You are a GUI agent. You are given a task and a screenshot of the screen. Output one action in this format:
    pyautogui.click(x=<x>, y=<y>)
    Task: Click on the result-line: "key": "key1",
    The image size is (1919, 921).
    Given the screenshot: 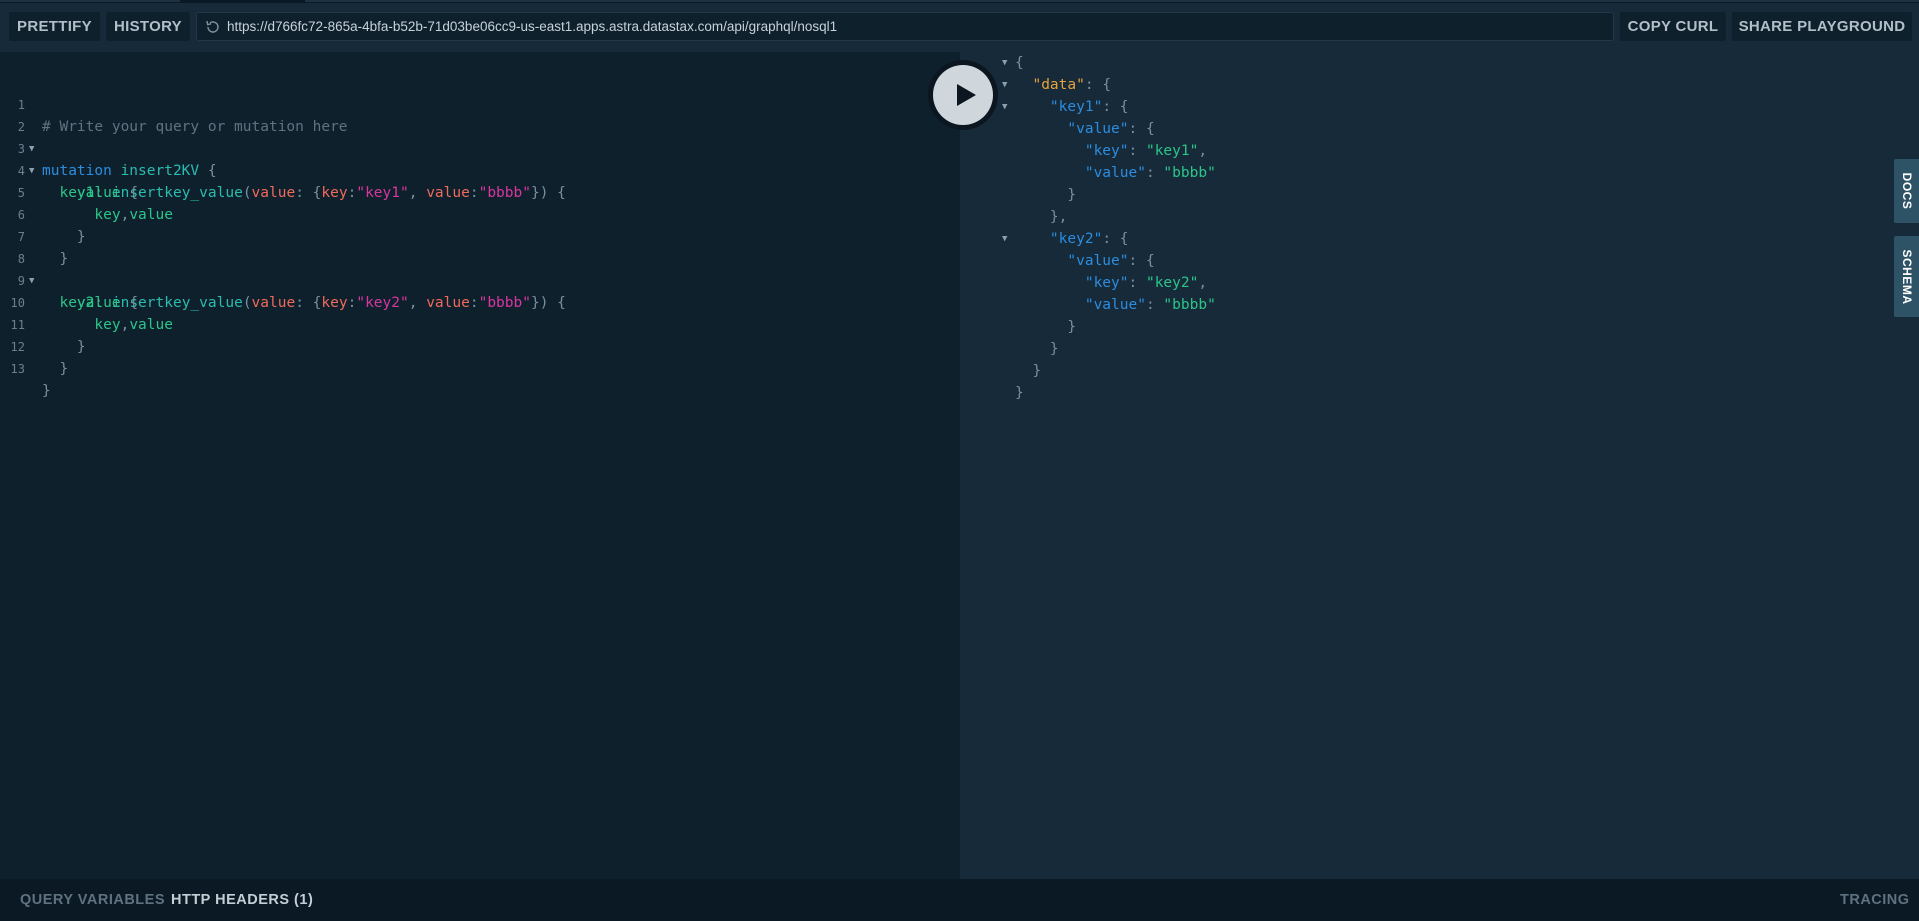 What is the action you would take?
    pyautogui.click(x=1111, y=151)
    